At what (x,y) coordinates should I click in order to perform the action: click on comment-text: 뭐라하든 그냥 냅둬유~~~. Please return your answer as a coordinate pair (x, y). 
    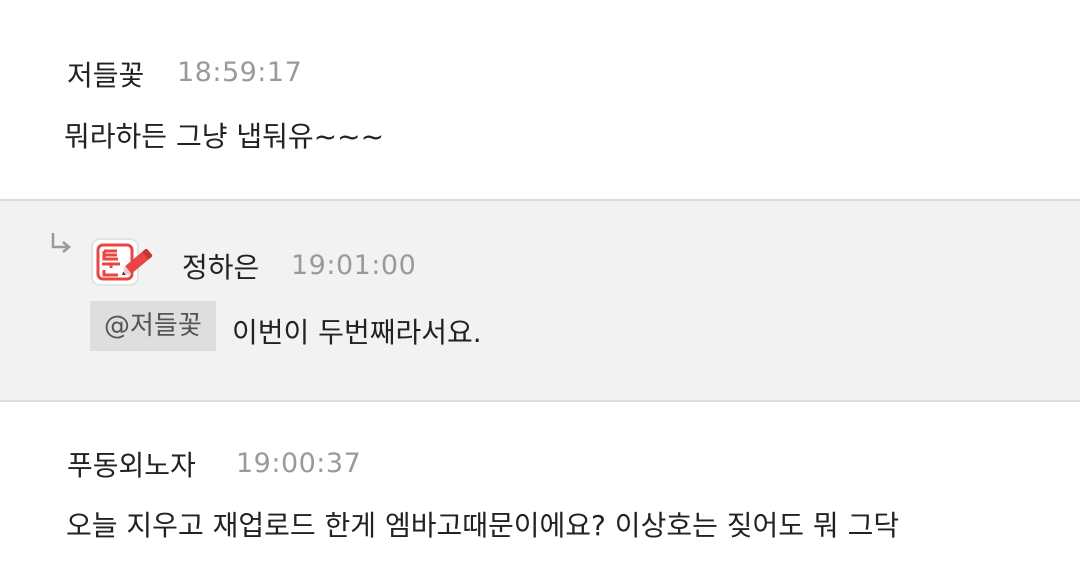
    Looking at the image, I should click on (224, 136).